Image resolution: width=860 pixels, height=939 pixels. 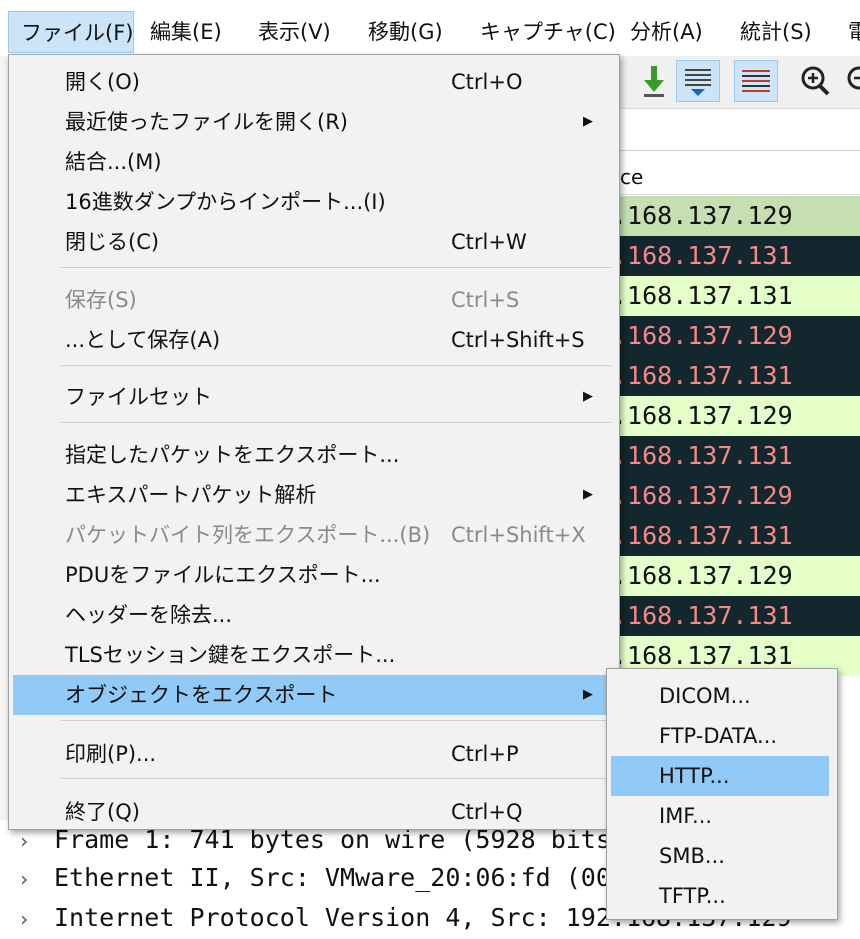 I want to click on menu-item-import-hex: 16進数ダンプからインポート...(I), so click(x=314, y=202).